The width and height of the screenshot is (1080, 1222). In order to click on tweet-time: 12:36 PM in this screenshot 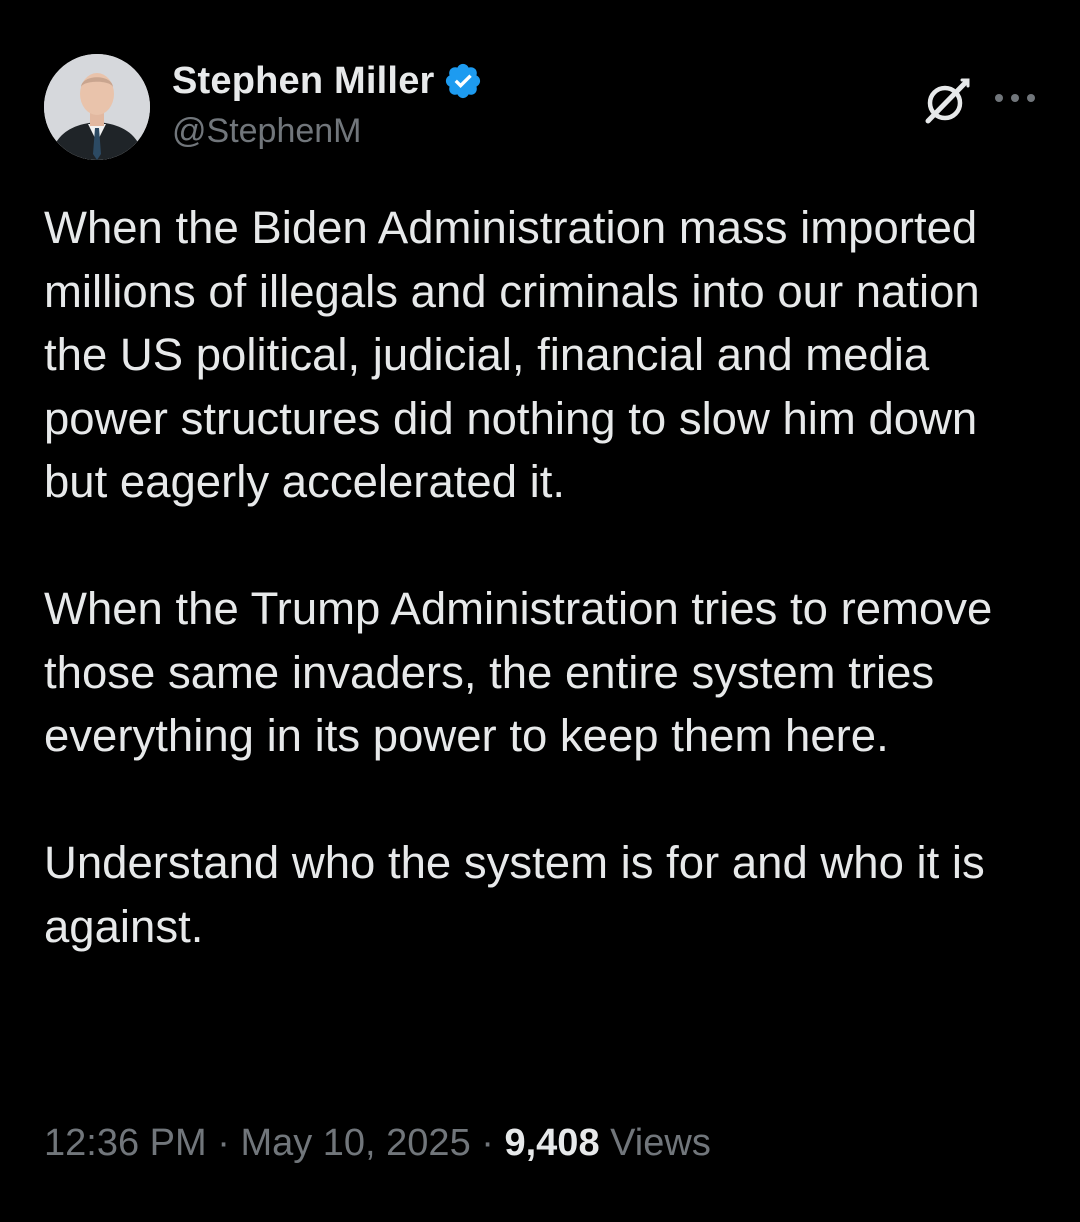, I will do `click(125, 1143)`.